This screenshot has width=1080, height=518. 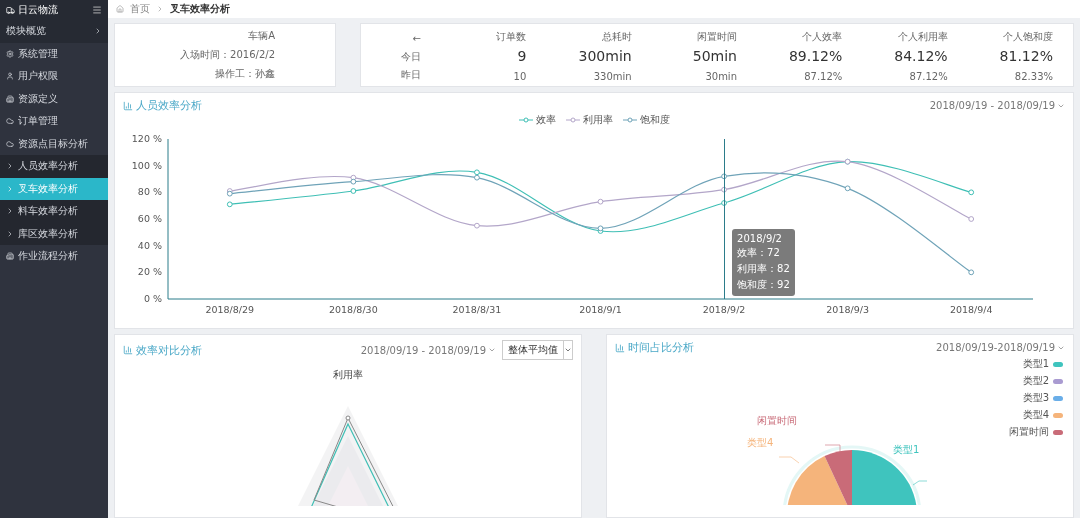 What do you see at coordinates (146, 138) in the screenshot?
I see `axis-label: 120 %` at bounding box center [146, 138].